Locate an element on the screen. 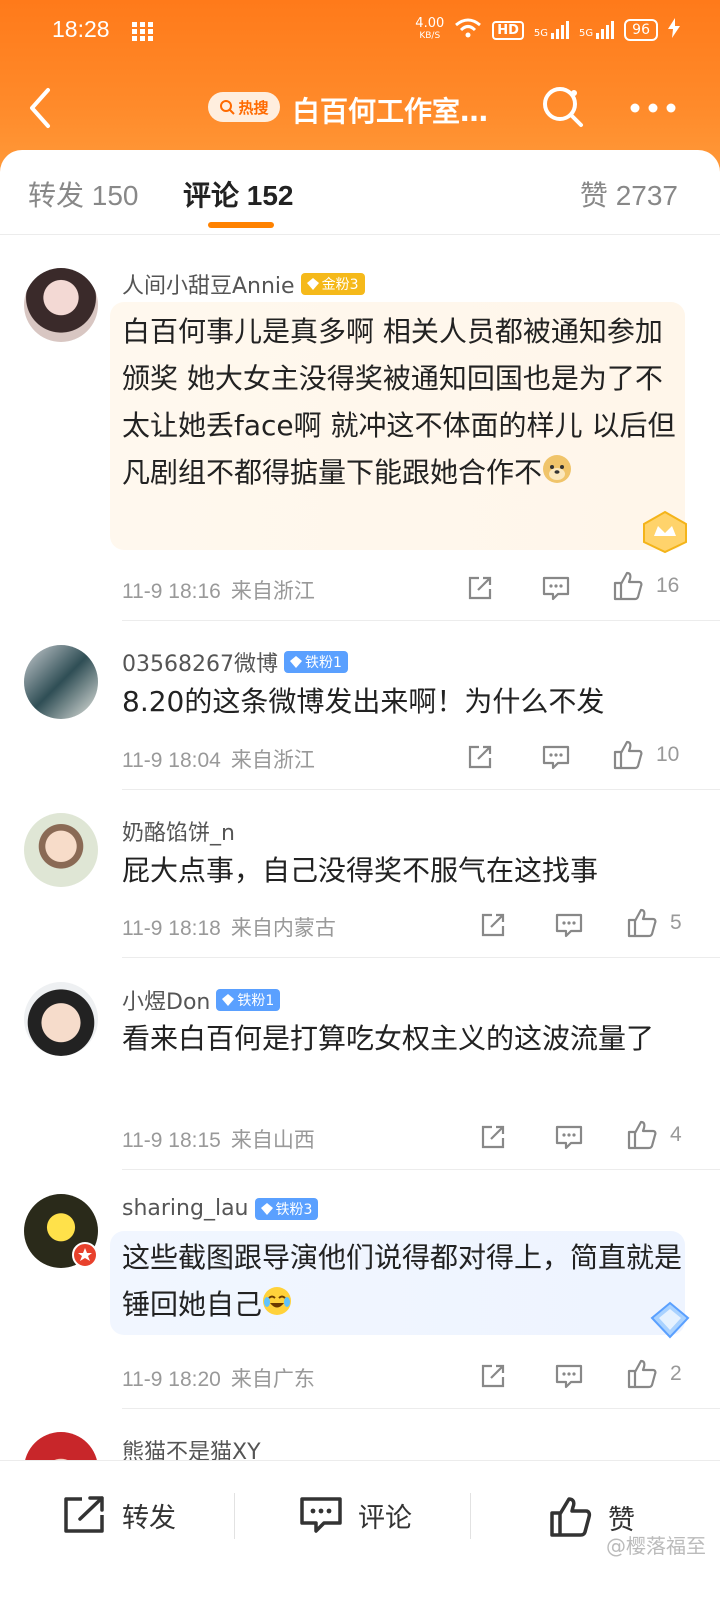  tab-comment: 评论 152 is located at coordinates (238, 194).